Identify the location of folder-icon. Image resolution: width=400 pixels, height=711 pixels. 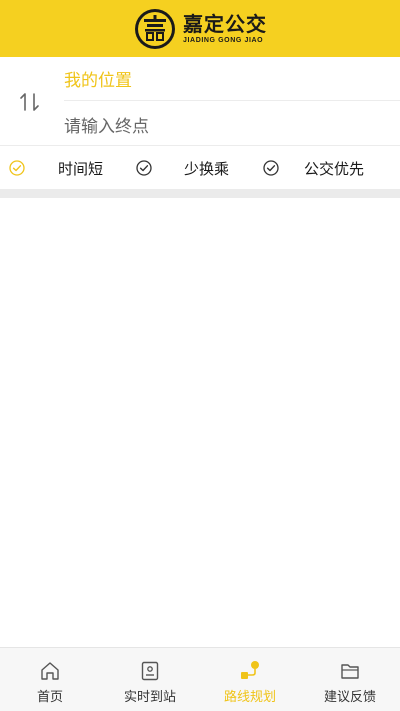
(350, 671).